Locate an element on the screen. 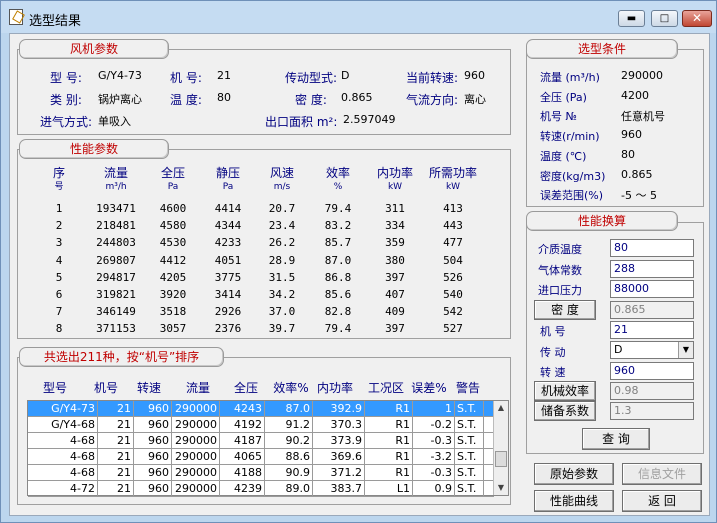 The width and height of the screenshot is (717, 523). reserve-button: 储备系数 is located at coordinates (565, 411).